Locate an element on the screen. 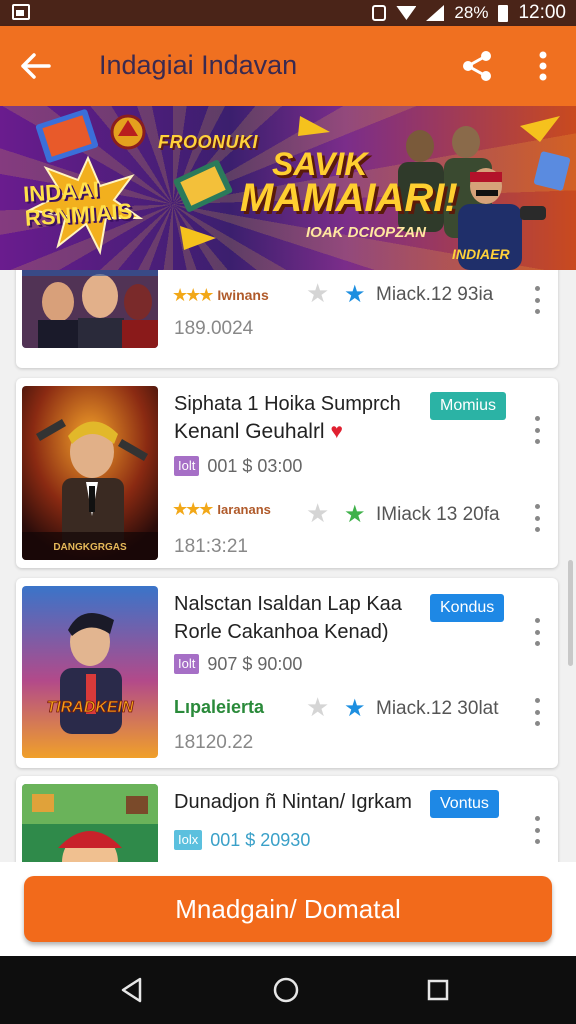  rating-row: ★★★ Iwinans is located at coordinates (220, 295).